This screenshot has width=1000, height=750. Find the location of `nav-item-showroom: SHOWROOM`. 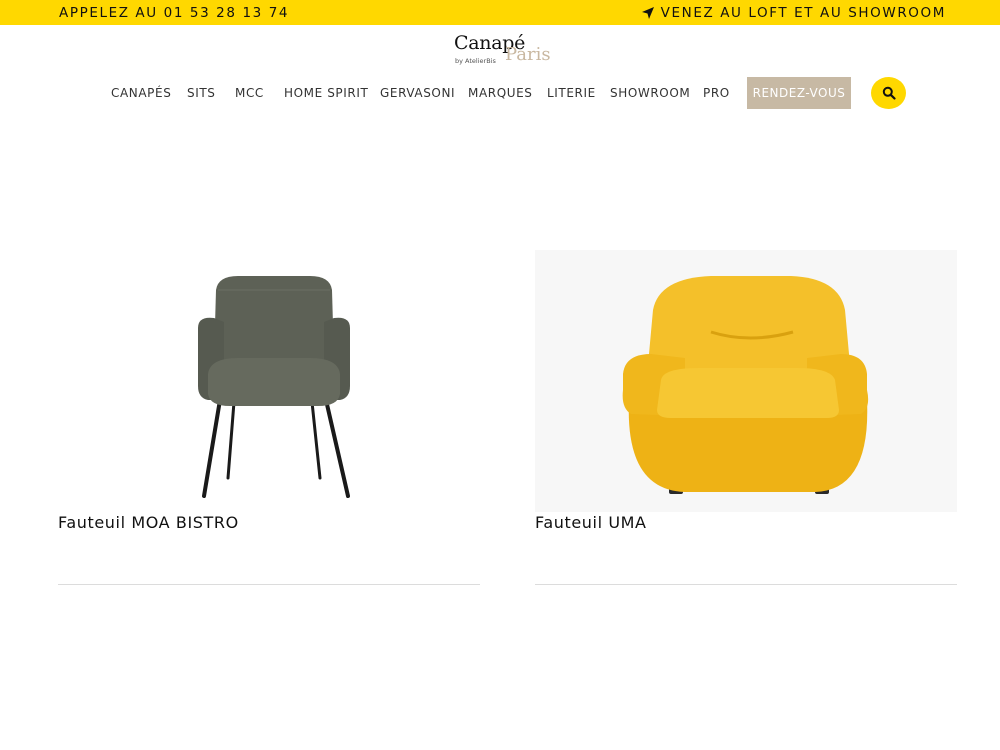

nav-item-showroom: SHOWROOM is located at coordinates (650, 93).